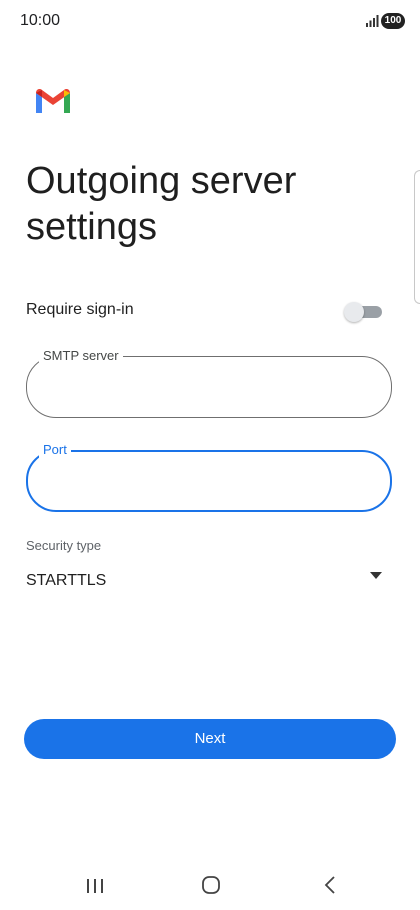  I want to click on port-field: Port, so click(209, 477).